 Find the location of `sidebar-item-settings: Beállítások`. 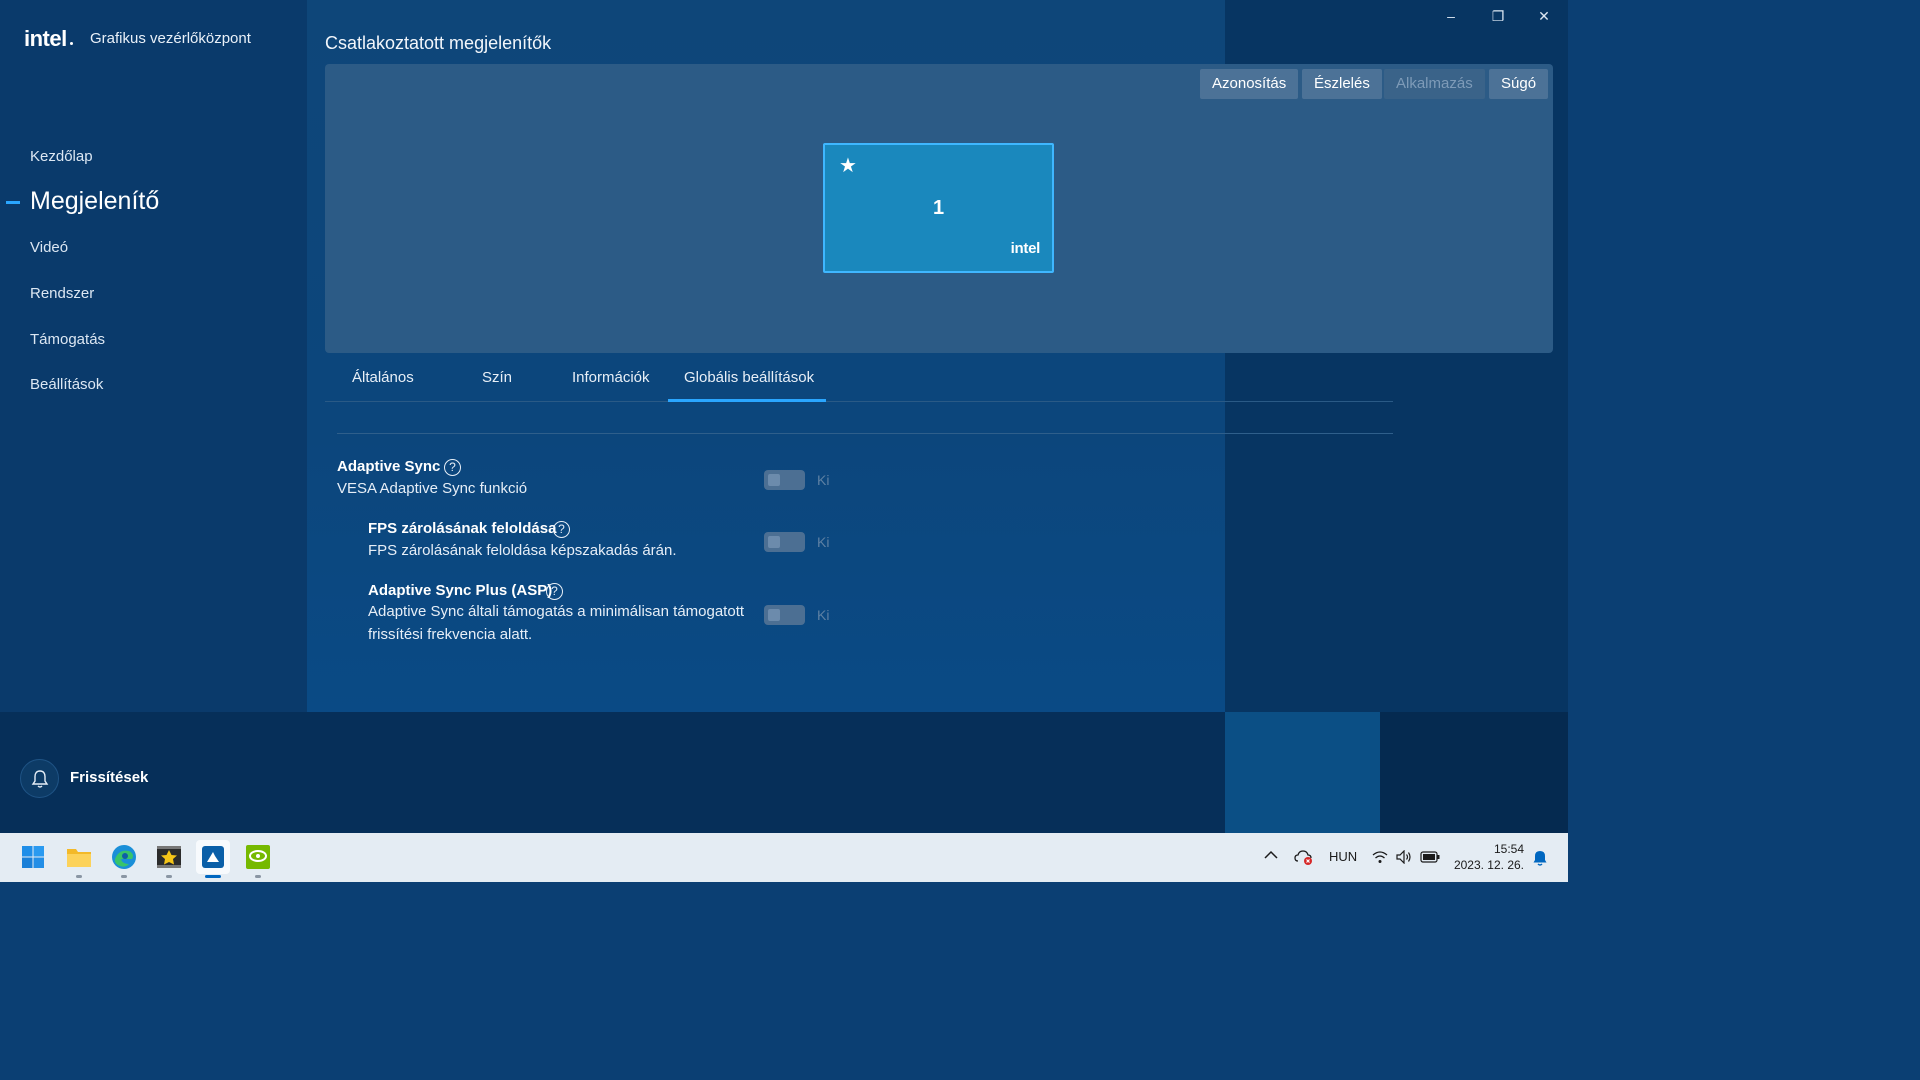

sidebar-item-settings: Beállítások is located at coordinates (66, 384).